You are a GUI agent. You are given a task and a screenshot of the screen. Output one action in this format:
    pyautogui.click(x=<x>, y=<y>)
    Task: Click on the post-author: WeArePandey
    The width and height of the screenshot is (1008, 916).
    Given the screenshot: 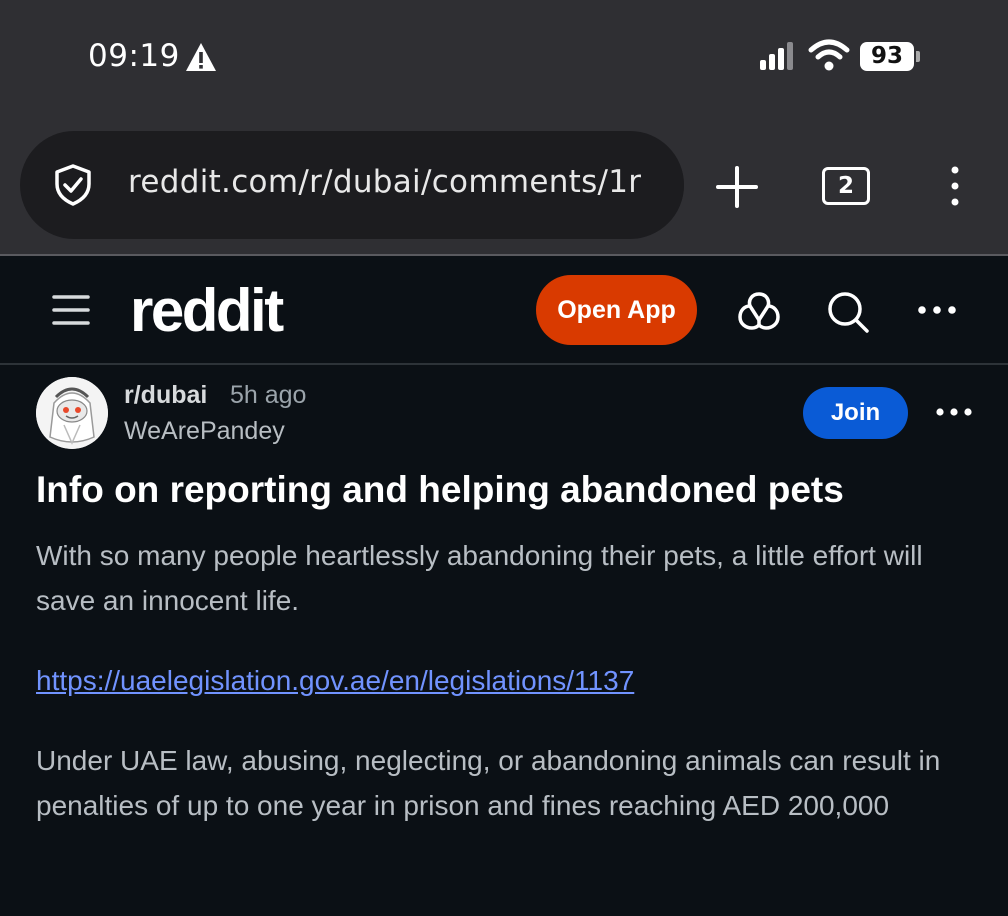 What is the action you would take?
    pyautogui.click(x=204, y=431)
    